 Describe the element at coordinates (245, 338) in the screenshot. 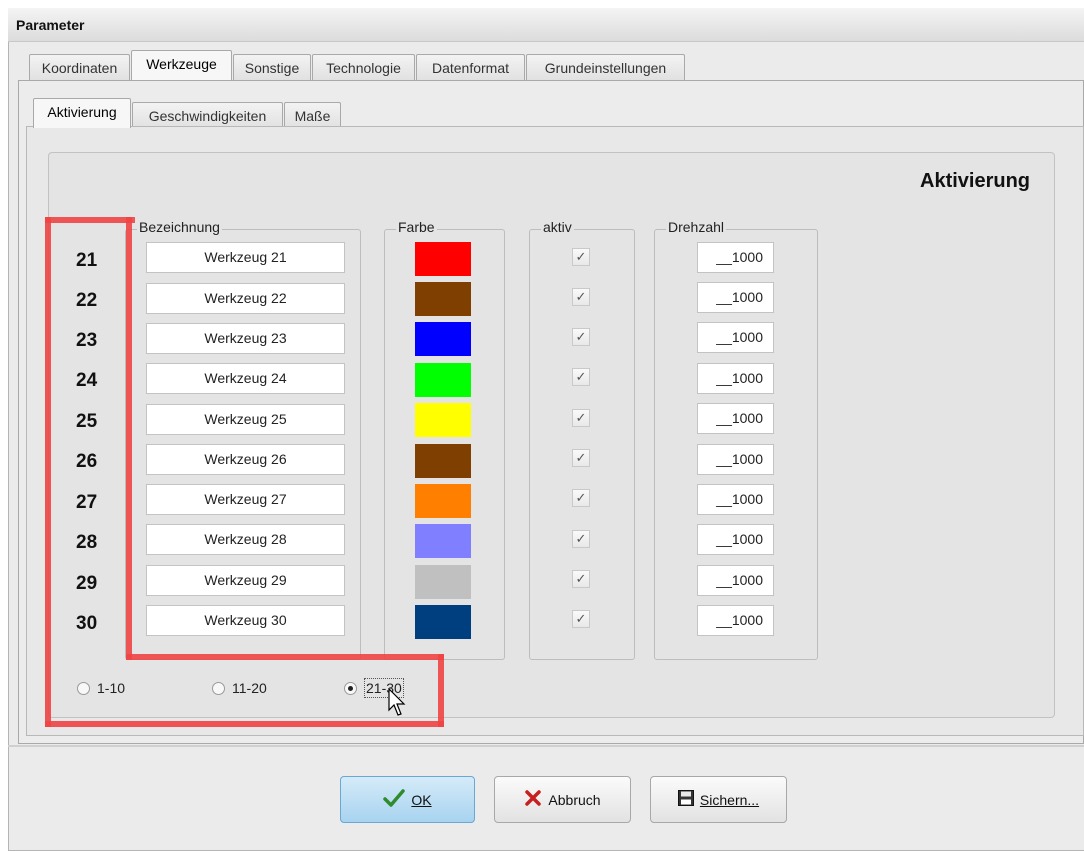

I see `tool-name-input: Werkzeug 23` at that location.